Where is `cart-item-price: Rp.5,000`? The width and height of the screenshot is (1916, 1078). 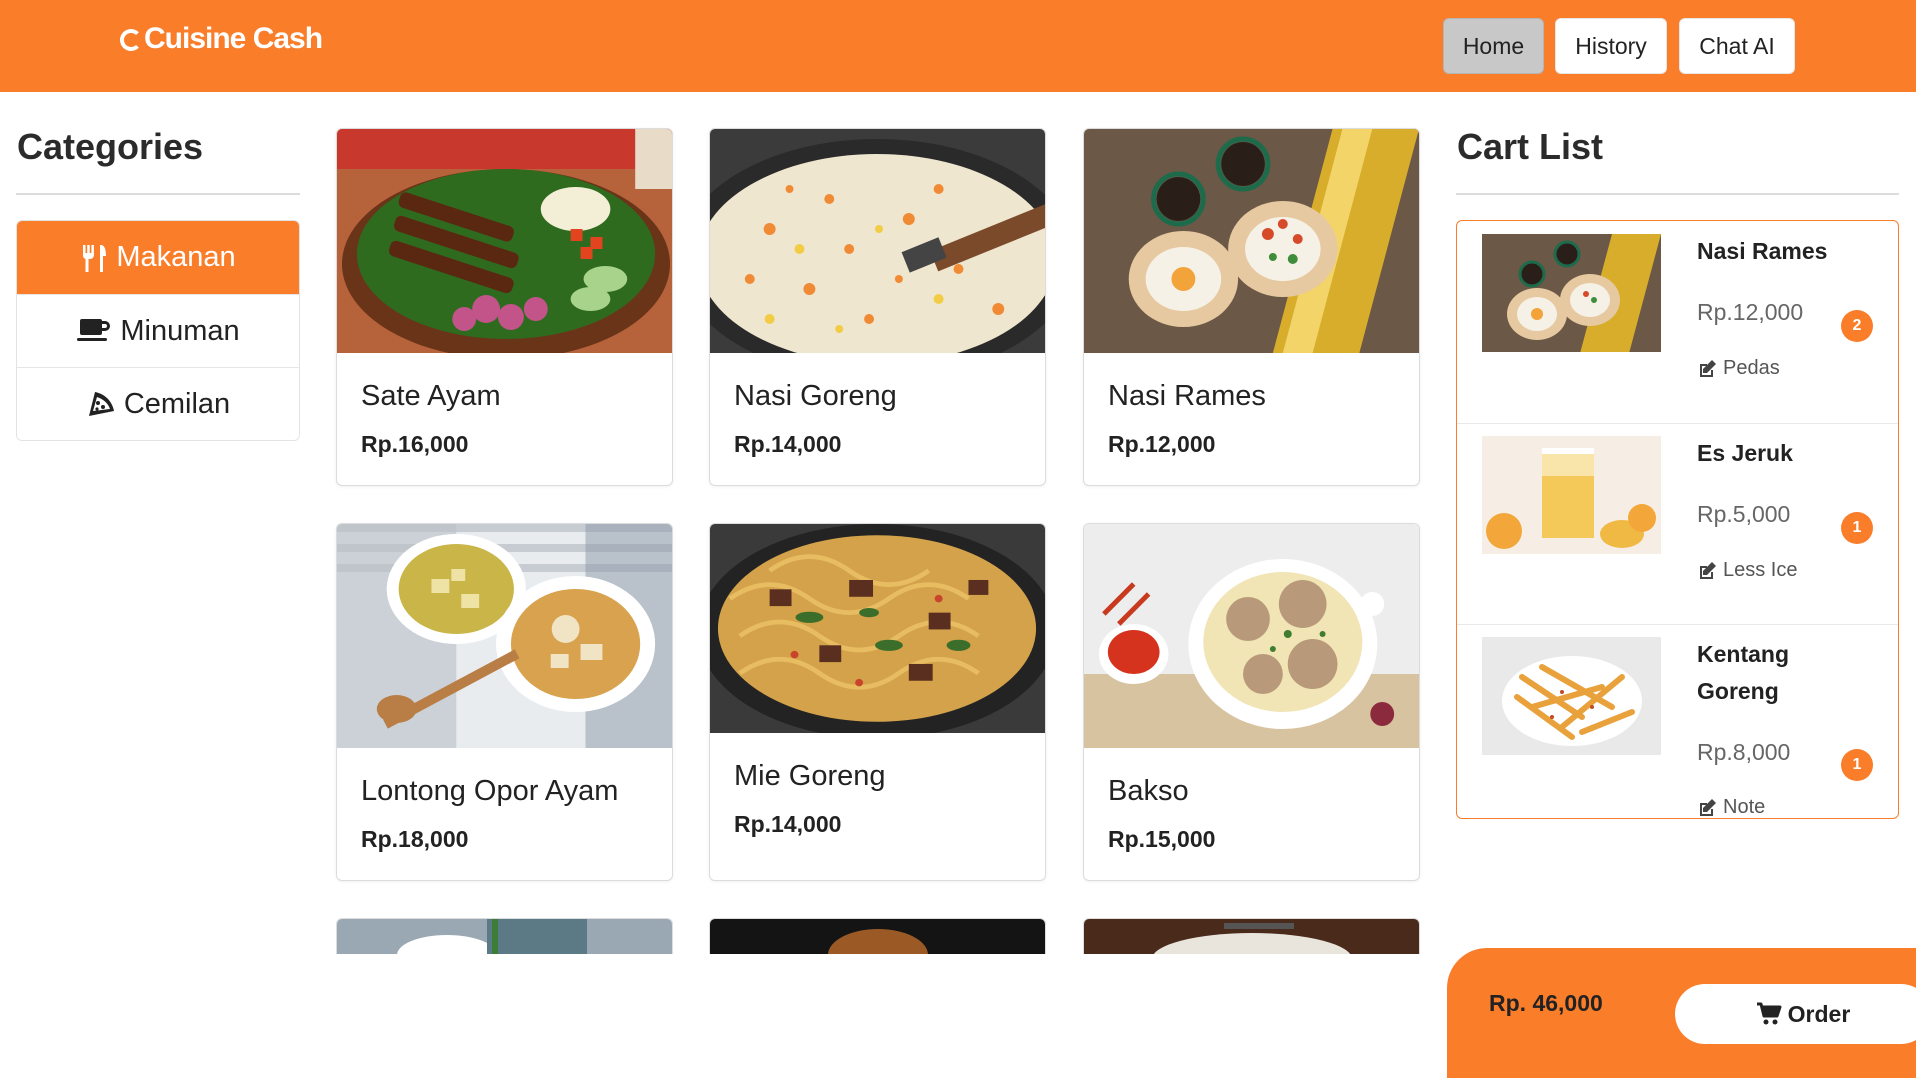 cart-item-price: Rp.5,000 is located at coordinates (1744, 514).